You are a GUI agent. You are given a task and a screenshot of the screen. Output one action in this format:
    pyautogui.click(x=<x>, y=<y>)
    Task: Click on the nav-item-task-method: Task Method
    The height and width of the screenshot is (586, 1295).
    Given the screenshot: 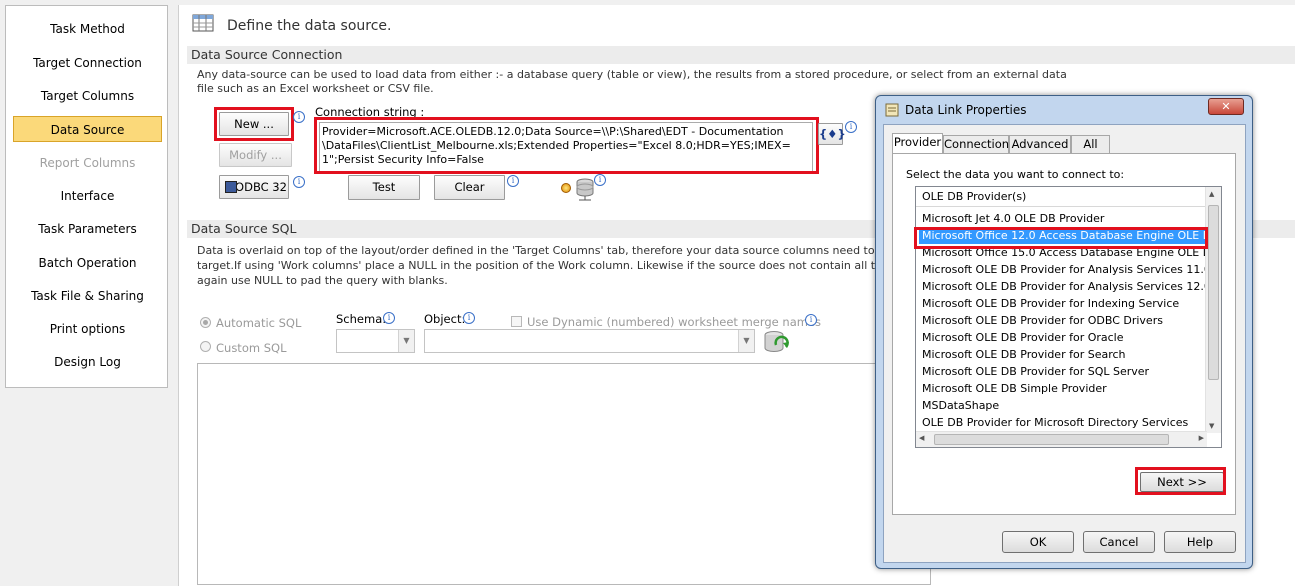 What is the action you would take?
    pyautogui.click(x=87, y=29)
    